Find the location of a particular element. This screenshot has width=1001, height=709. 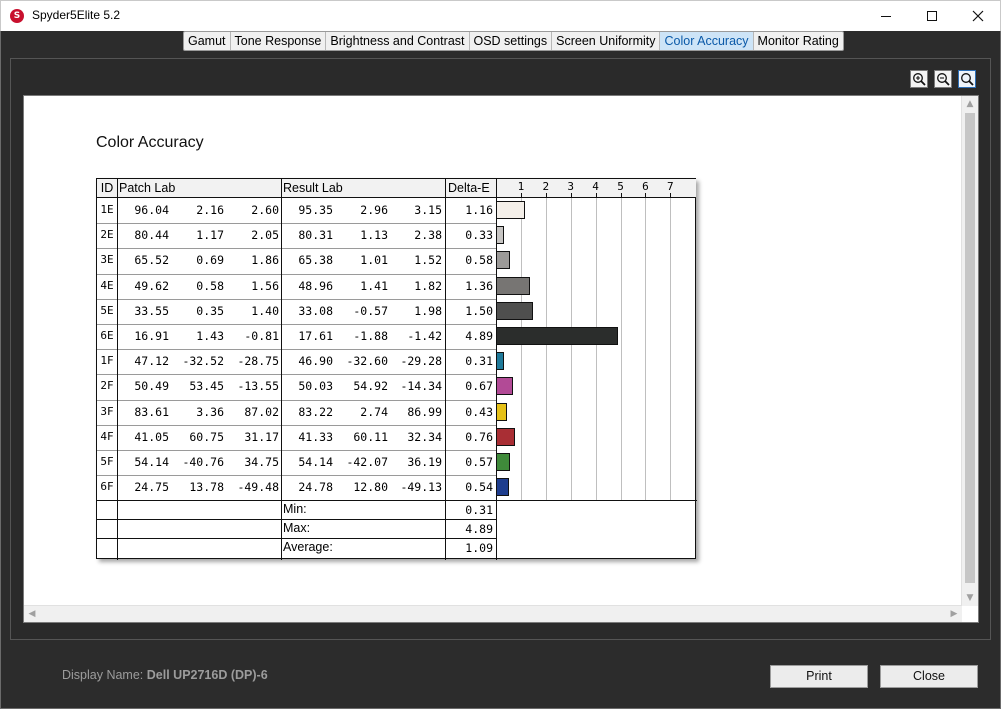

axis-tick-label: 4 is located at coordinates (595, 186).